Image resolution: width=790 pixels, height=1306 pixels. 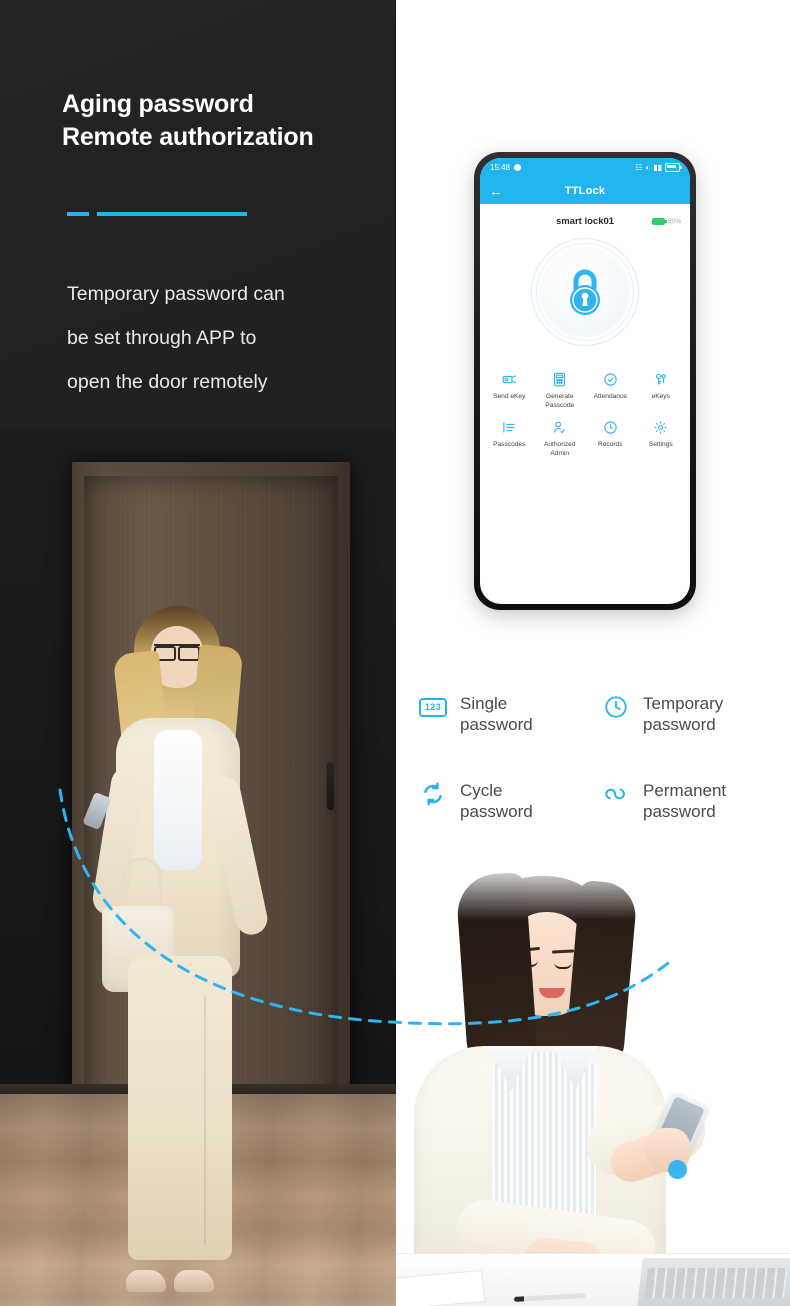 What do you see at coordinates (661, 379) in the screenshot?
I see `ekeys-icon` at bounding box center [661, 379].